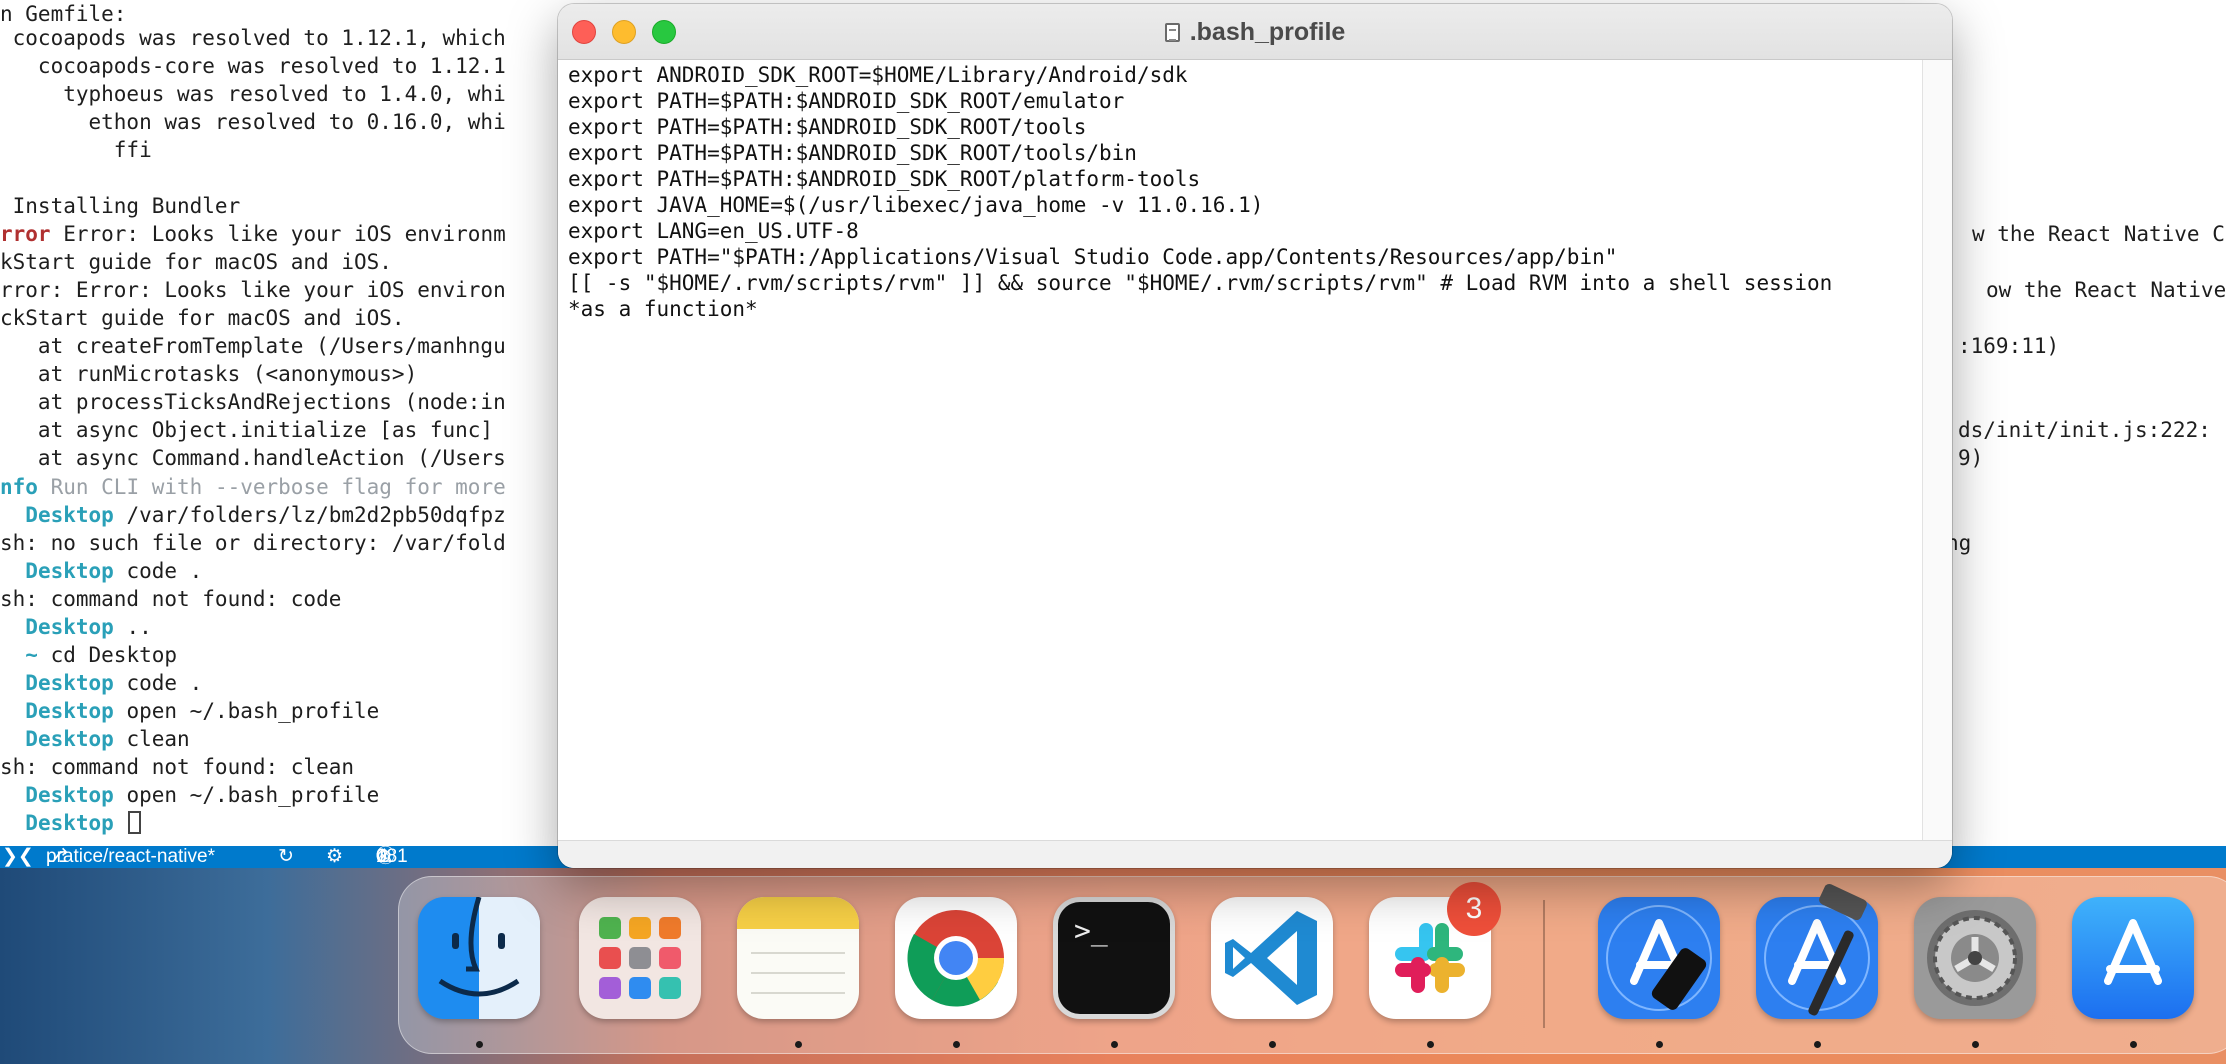 The height and width of the screenshot is (1064, 2226). I want to click on terminal-line: at runMicrotasks (<anonymous>), so click(209, 374).